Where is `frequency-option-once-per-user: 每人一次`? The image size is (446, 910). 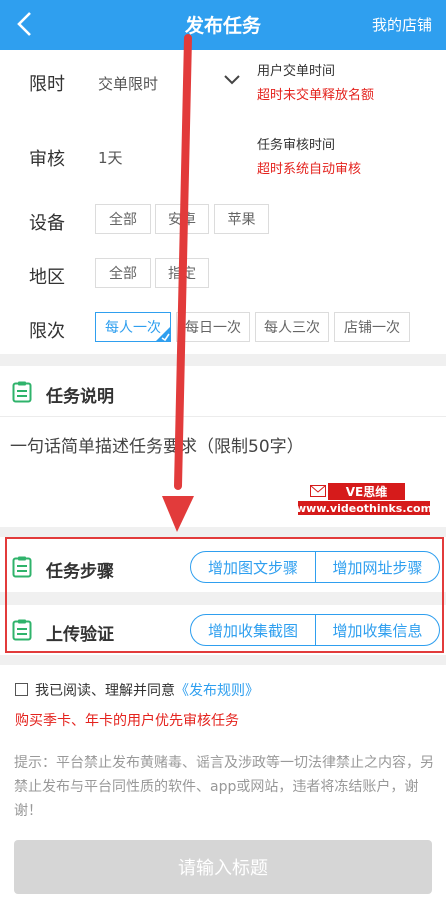
frequency-option-once-per-user: 每人一次 is located at coordinates (133, 327).